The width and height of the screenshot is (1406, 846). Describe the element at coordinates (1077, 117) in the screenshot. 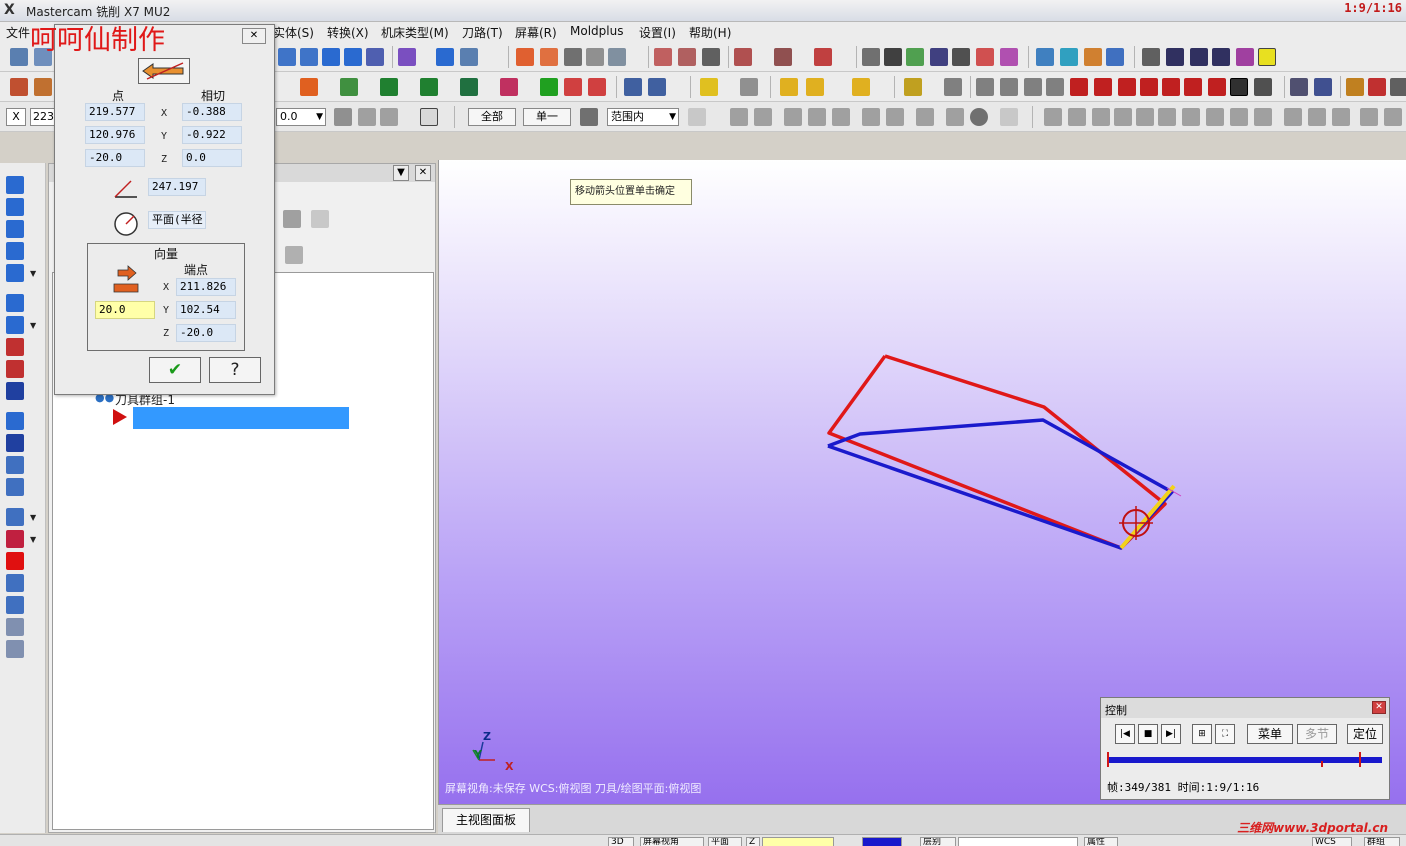

I see `xform-rotate-icon` at that location.